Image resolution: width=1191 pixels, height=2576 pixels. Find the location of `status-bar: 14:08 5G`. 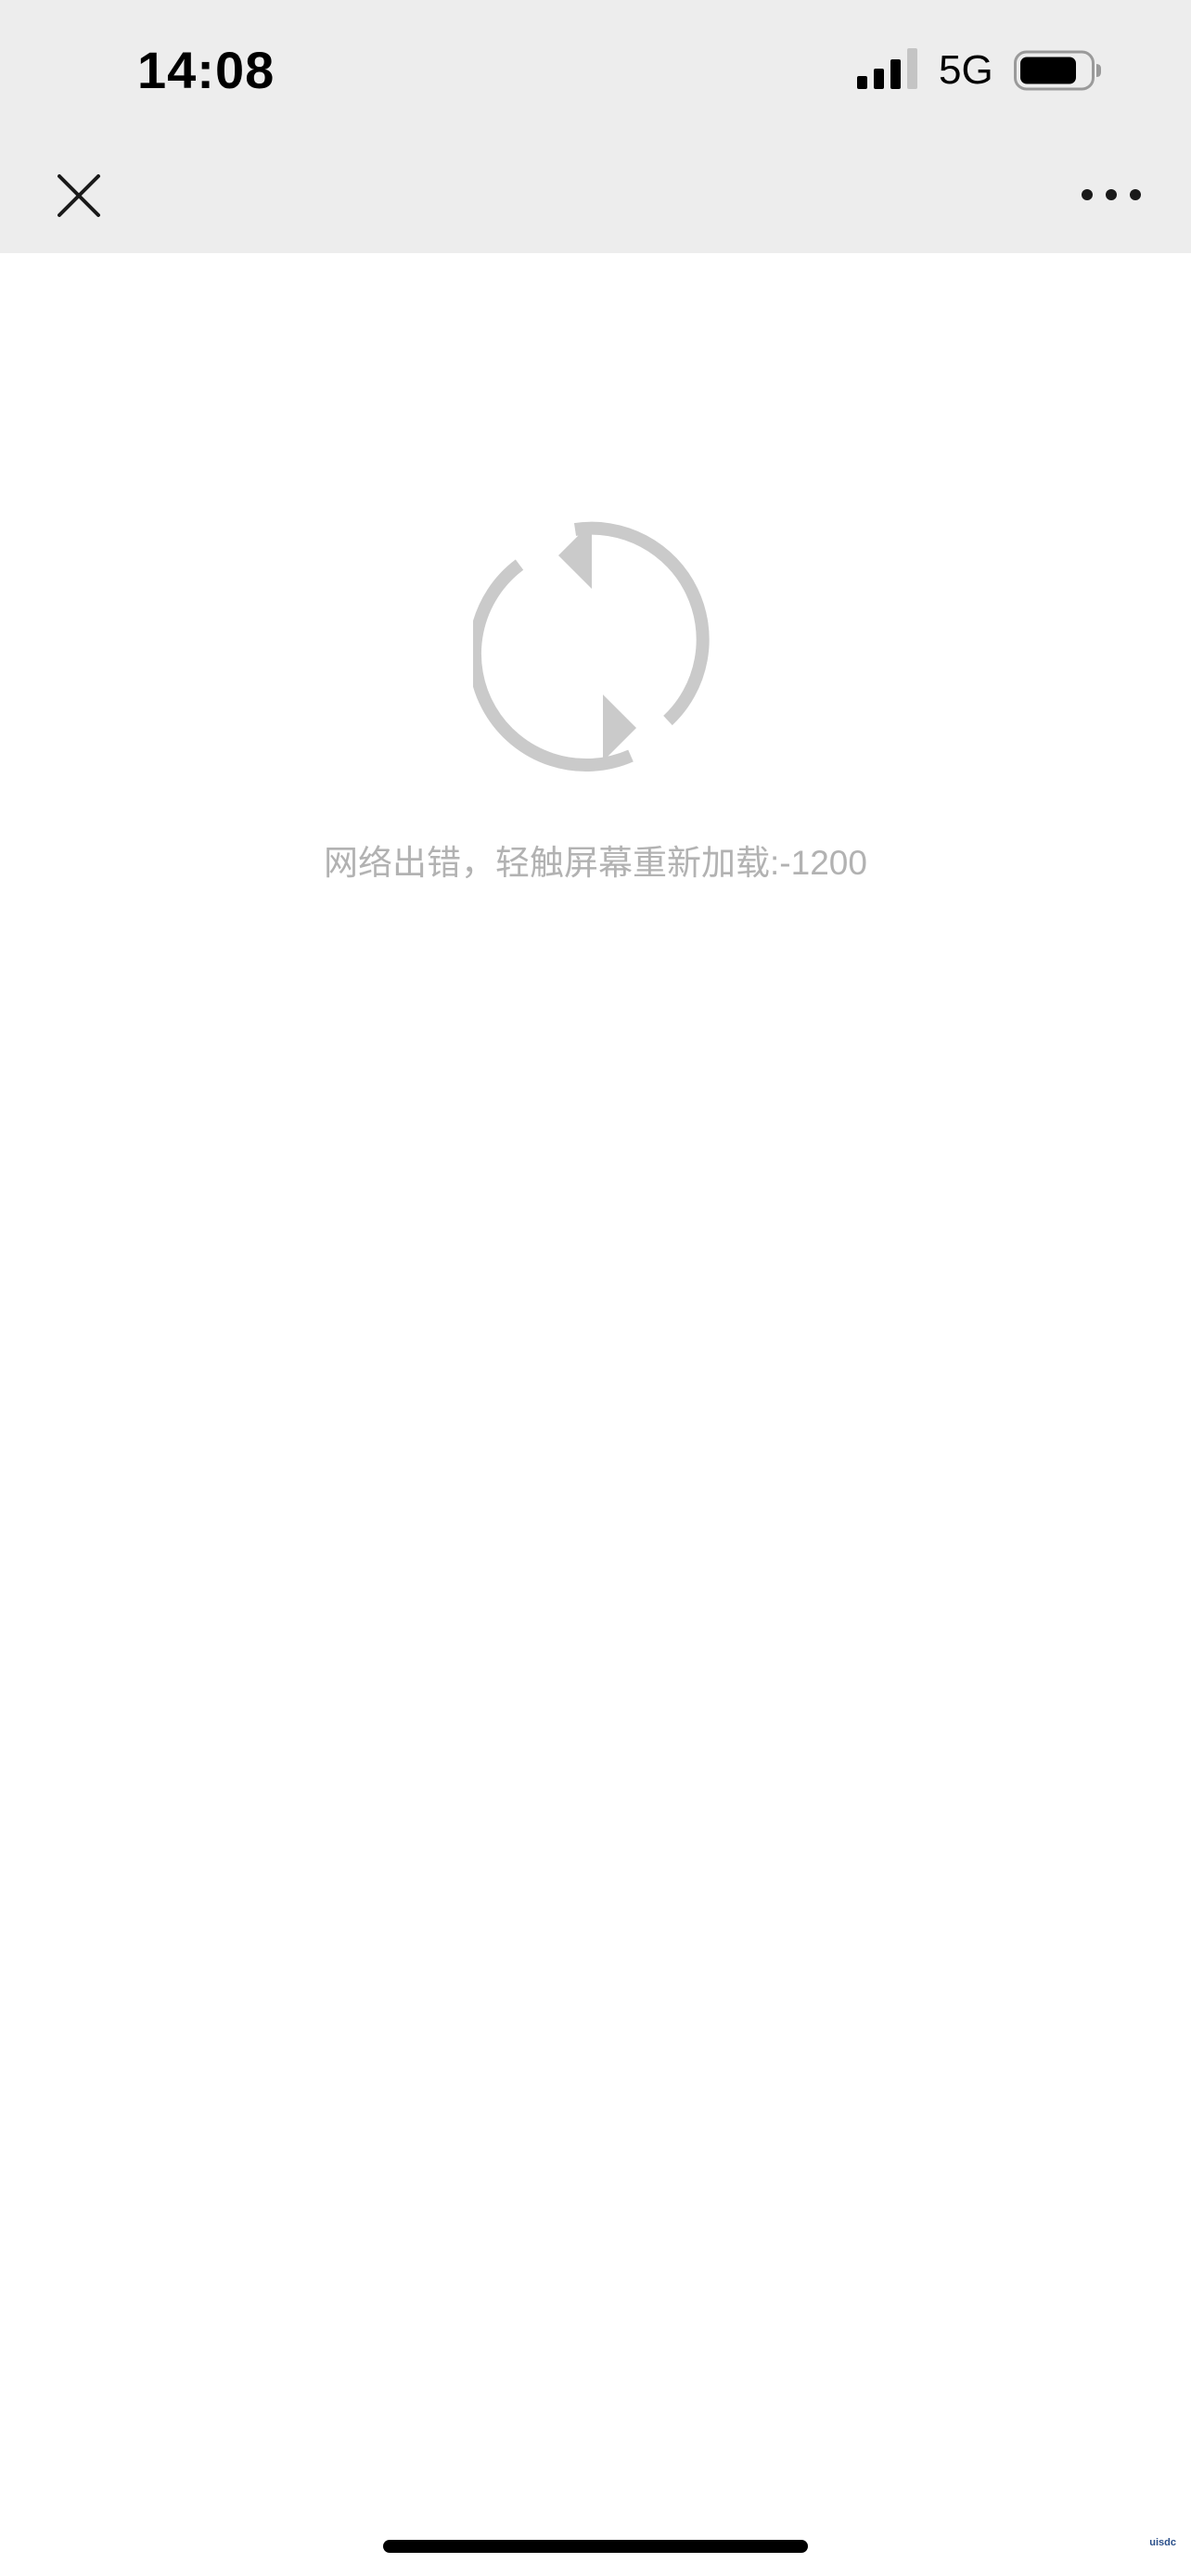

status-bar: 14:08 5G is located at coordinates (595, 69).